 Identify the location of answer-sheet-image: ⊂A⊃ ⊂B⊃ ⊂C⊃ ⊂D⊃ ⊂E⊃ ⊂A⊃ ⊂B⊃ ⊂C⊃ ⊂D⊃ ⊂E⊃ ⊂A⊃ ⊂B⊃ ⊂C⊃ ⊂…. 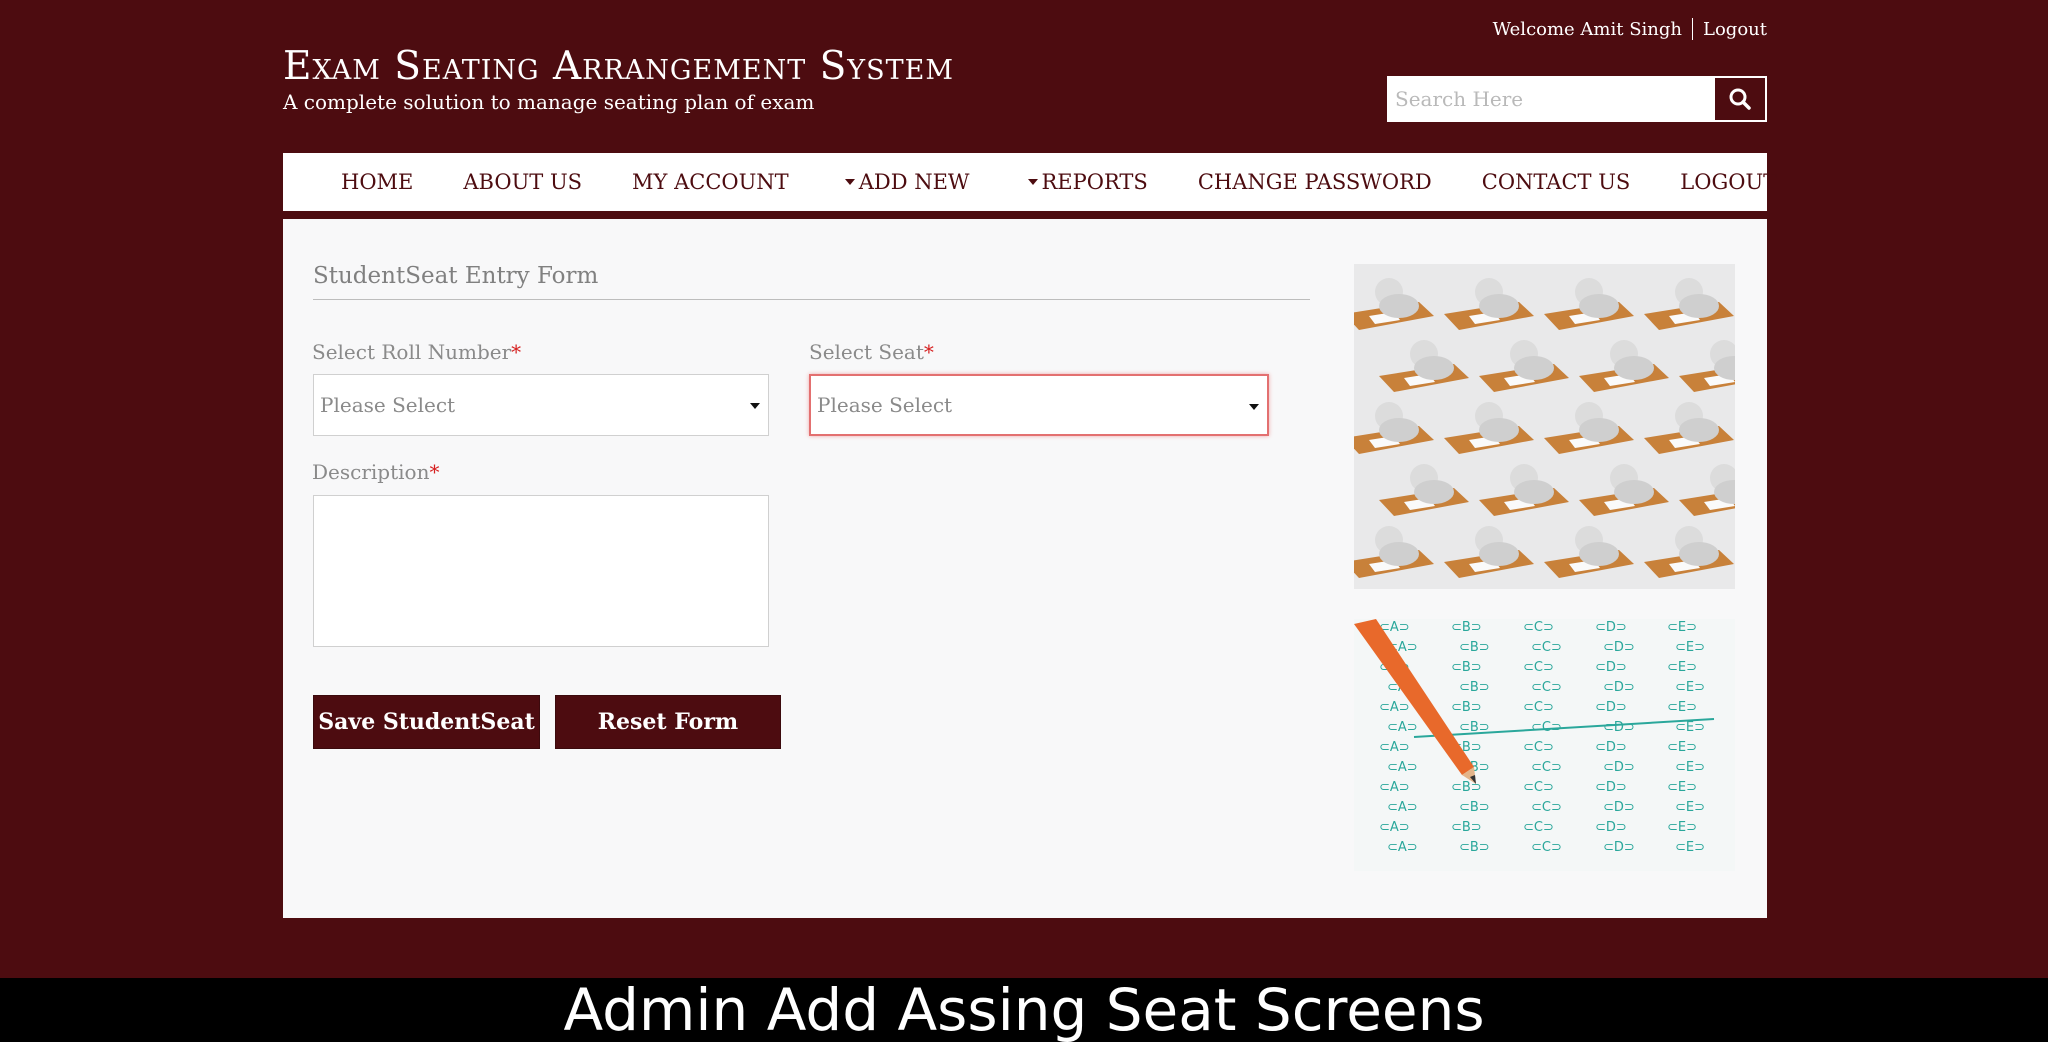
(1544, 745).